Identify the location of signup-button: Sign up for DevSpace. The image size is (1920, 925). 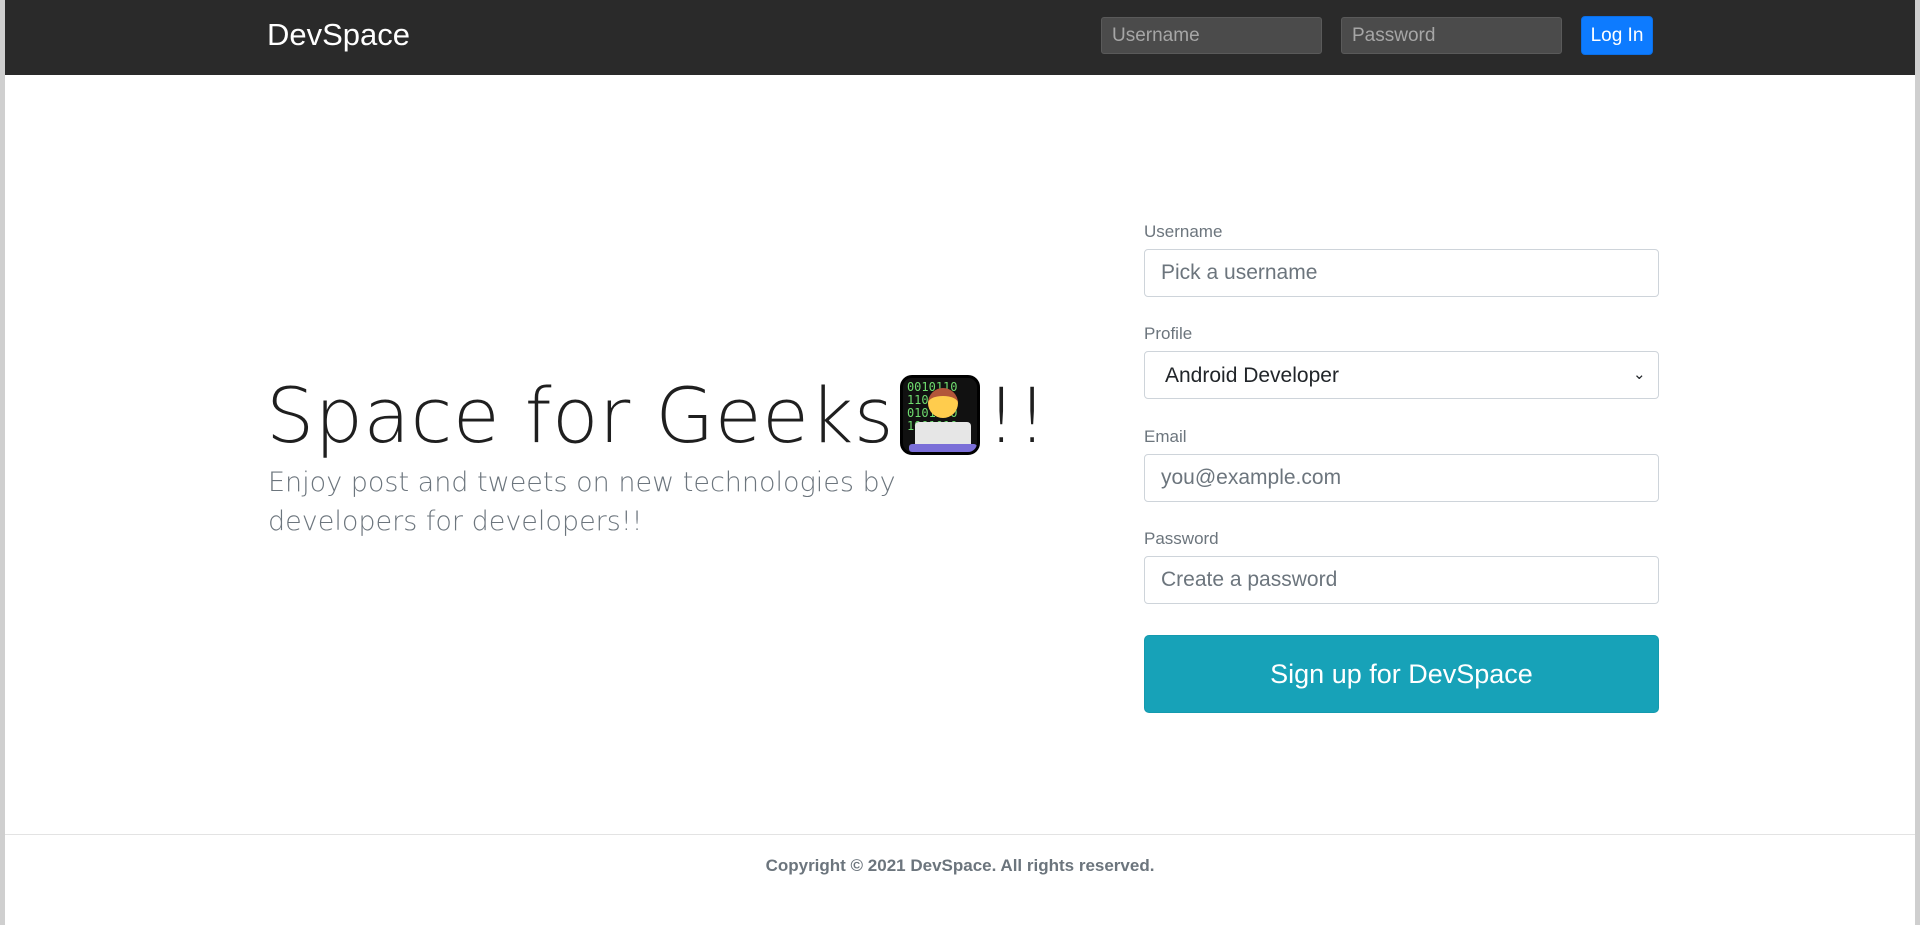
(1401, 674).